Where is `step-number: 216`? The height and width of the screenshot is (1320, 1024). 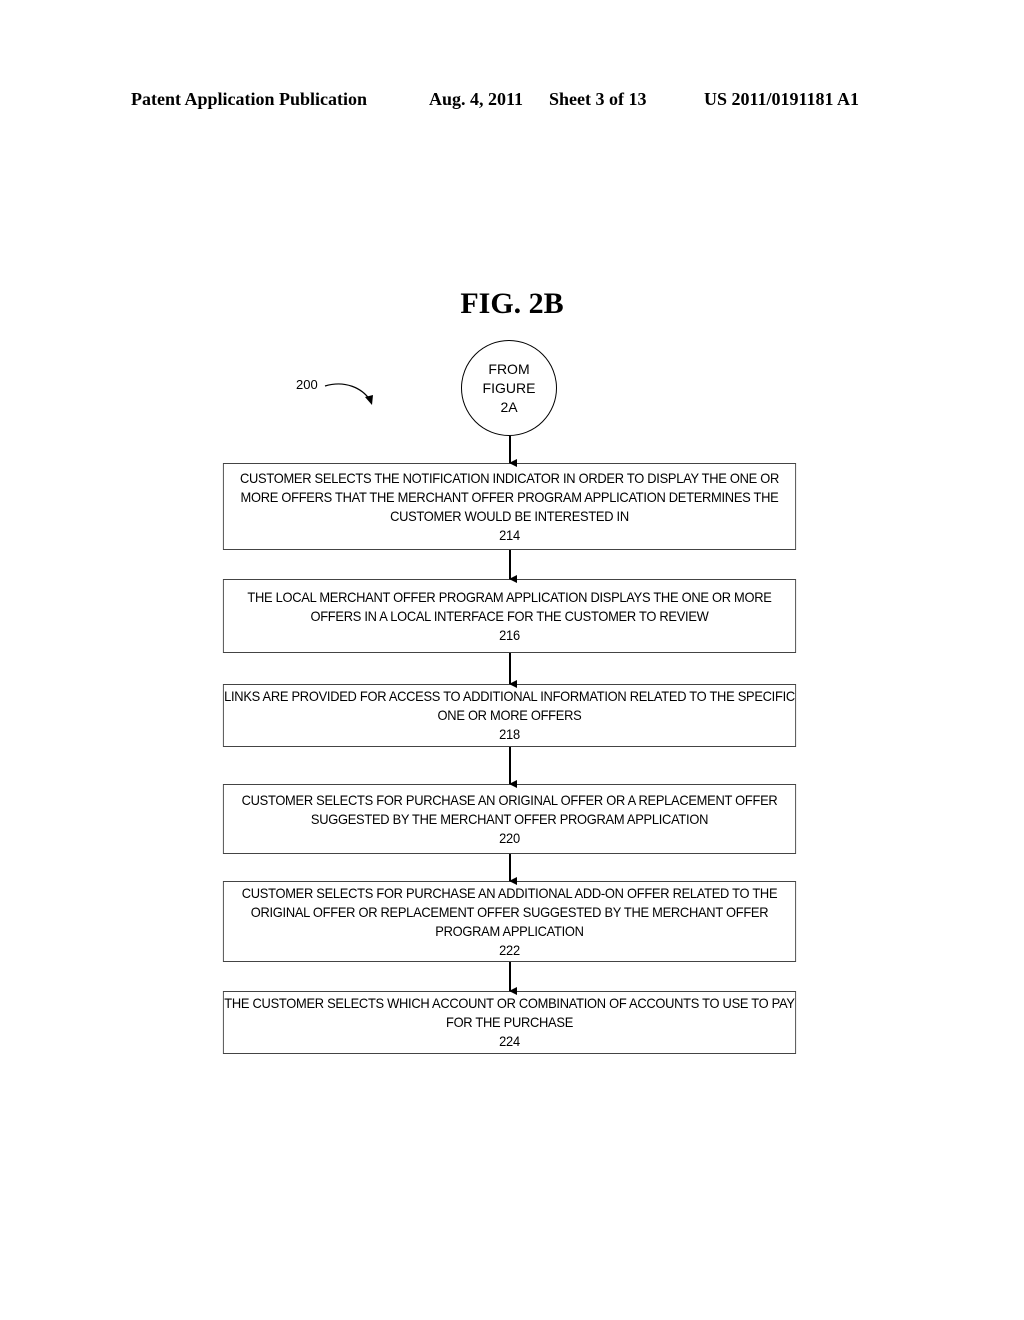
step-number: 216 is located at coordinates (509, 634).